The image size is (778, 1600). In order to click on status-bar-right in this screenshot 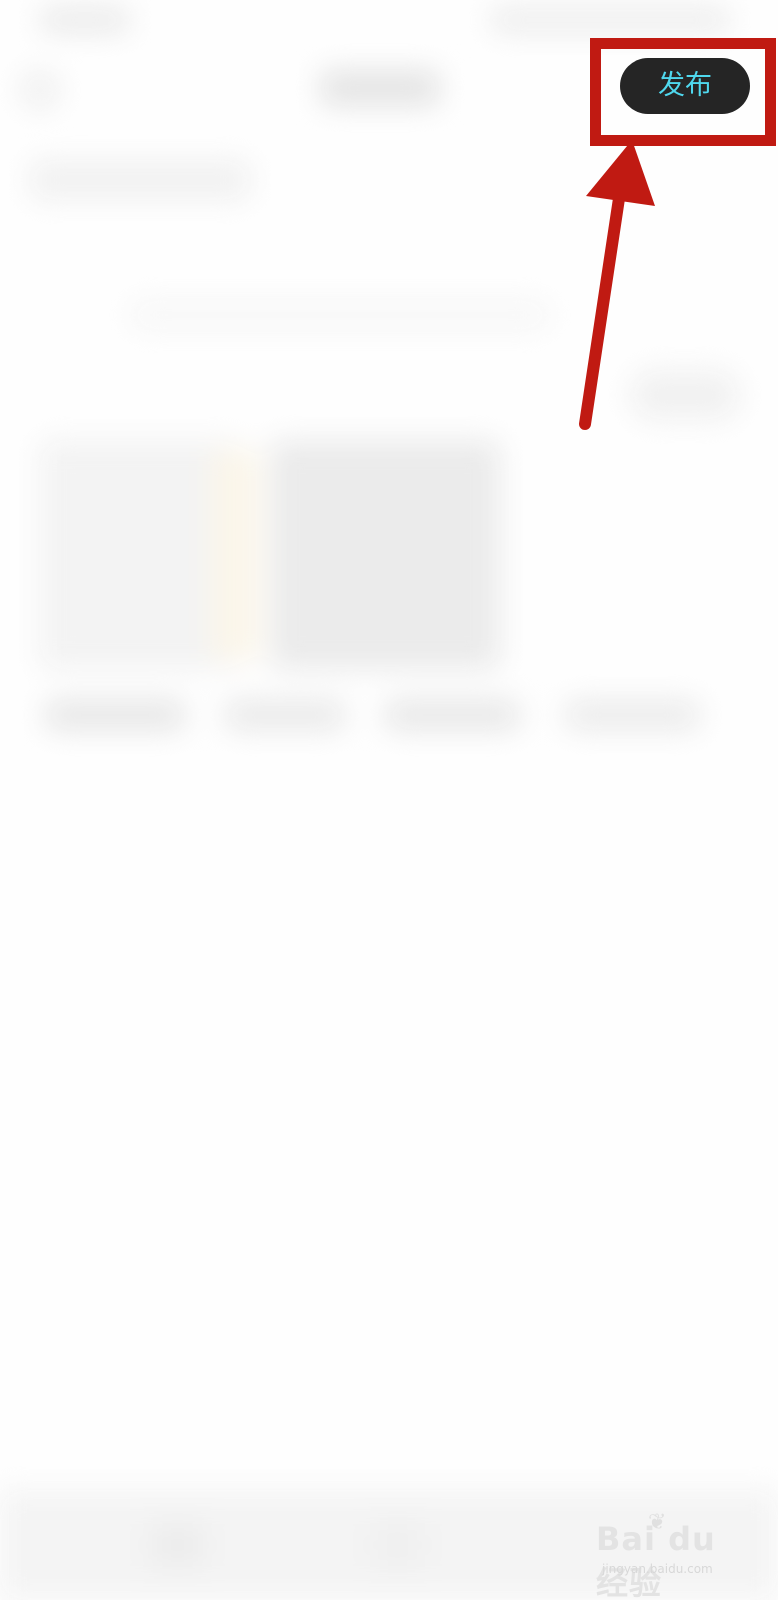, I will do `click(610, 20)`.